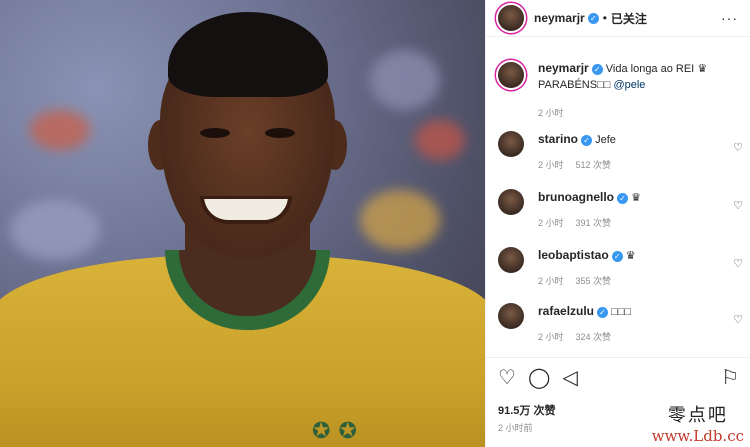 This screenshot has height=447, width=750. I want to click on caption-avatar, so click(511, 75).